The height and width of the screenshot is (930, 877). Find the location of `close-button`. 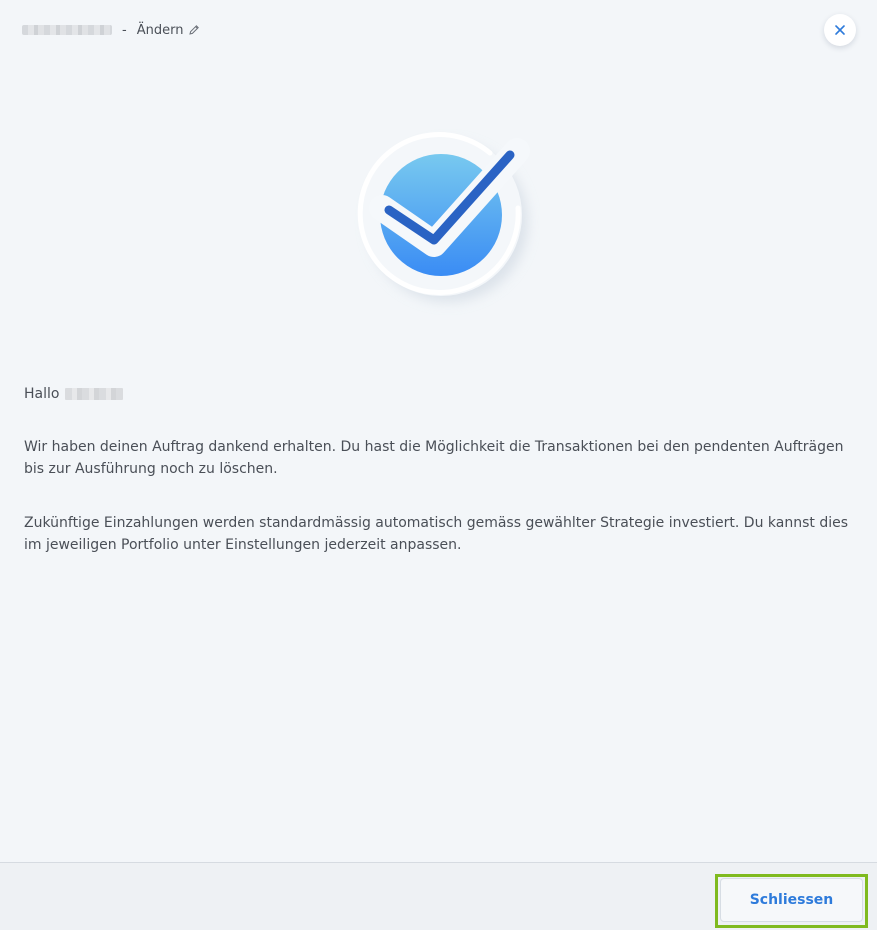

close-button is located at coordinates (840, 30).